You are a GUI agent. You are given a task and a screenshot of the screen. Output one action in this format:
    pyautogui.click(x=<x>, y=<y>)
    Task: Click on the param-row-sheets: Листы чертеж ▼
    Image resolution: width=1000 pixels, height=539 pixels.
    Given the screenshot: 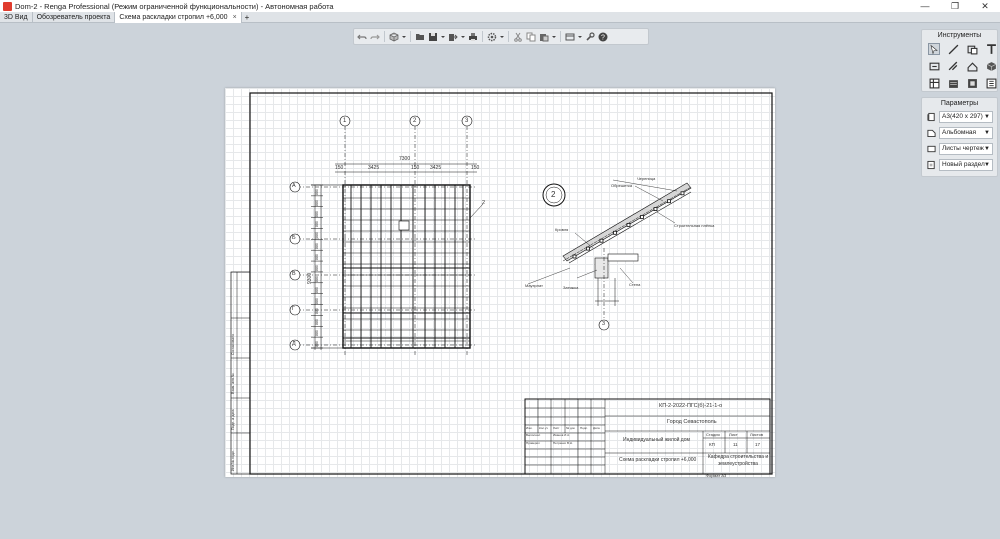 What is the action you would take?
    pyautogui.click(x=959, y=149)
    